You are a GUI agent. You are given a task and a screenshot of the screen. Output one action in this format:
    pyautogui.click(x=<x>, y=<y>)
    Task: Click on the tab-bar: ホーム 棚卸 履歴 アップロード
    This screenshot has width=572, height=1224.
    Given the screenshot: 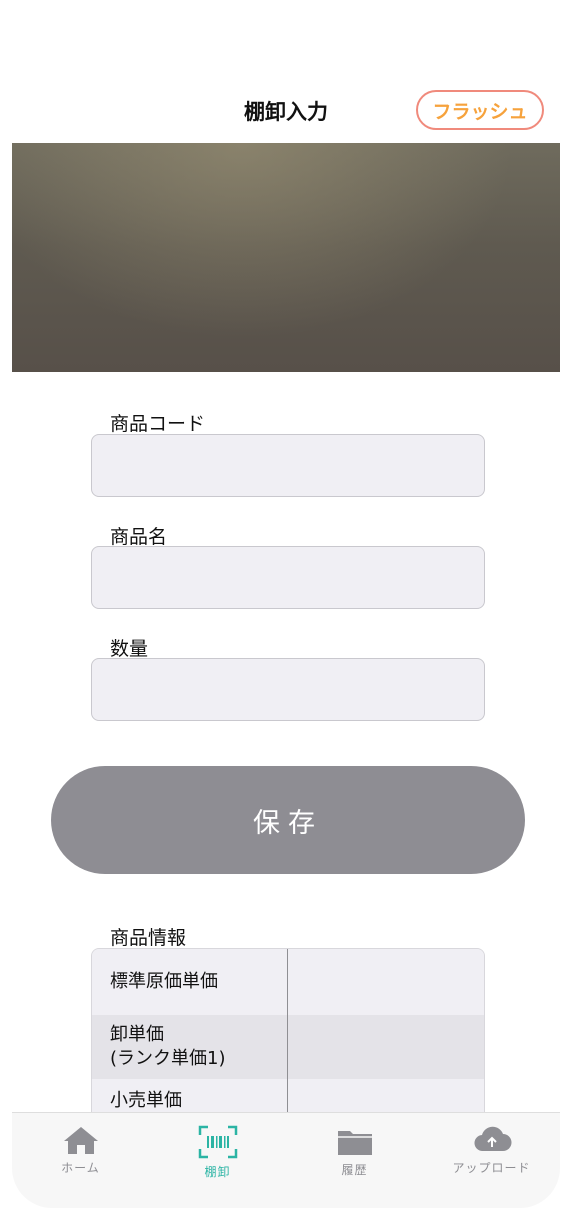 What is the action you would take?
    pyautogui.click(x=286, y=1160)
    